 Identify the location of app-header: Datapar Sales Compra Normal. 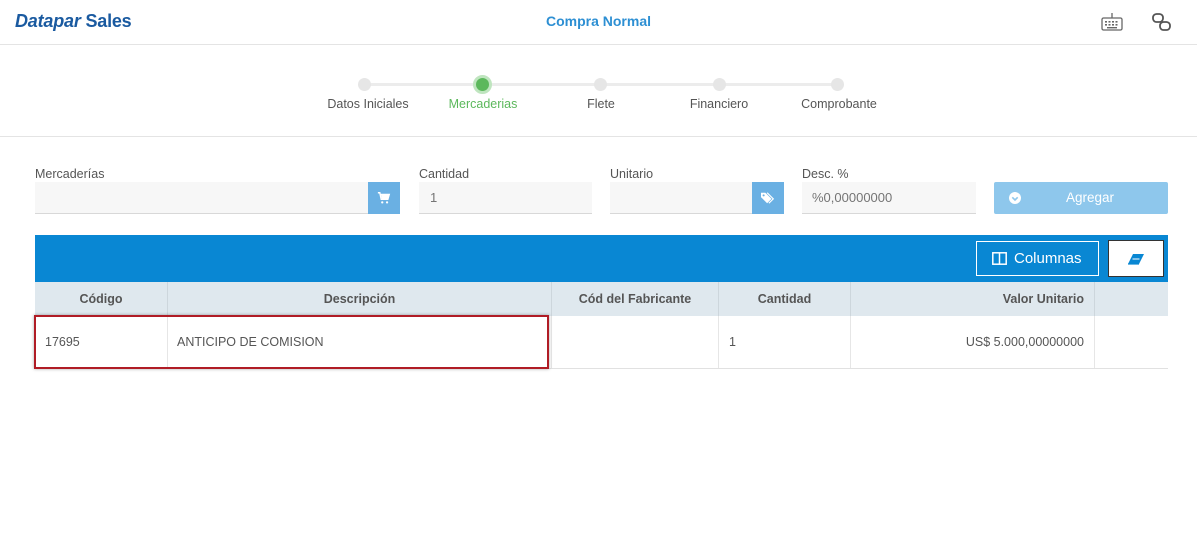
(598, 22).